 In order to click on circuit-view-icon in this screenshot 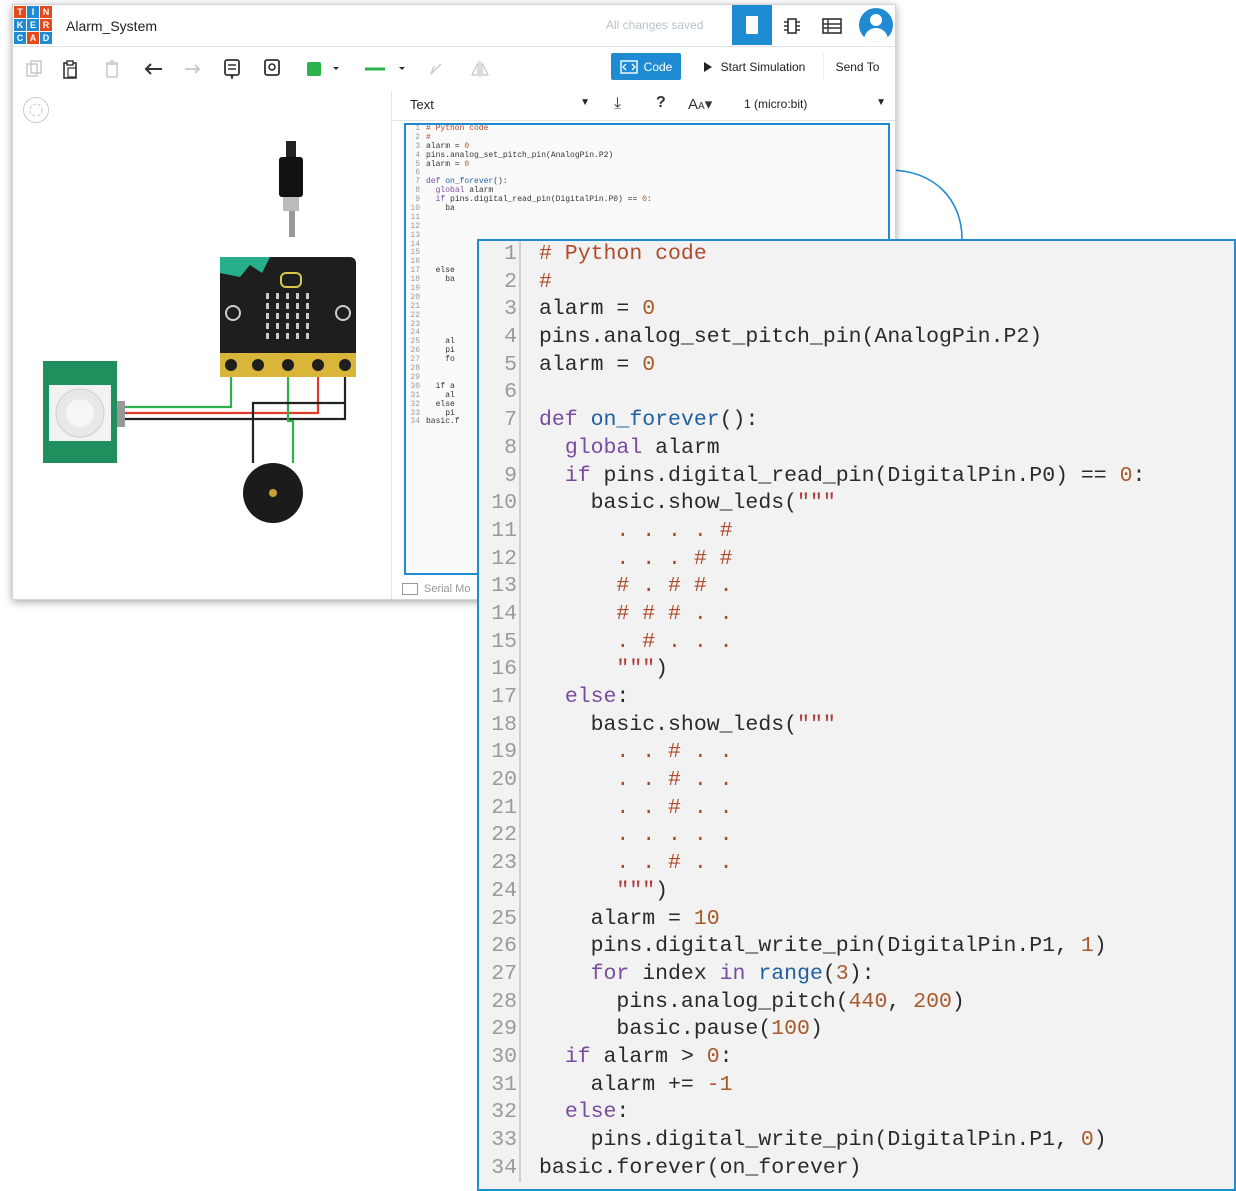, I will do `click(752, 25)`.